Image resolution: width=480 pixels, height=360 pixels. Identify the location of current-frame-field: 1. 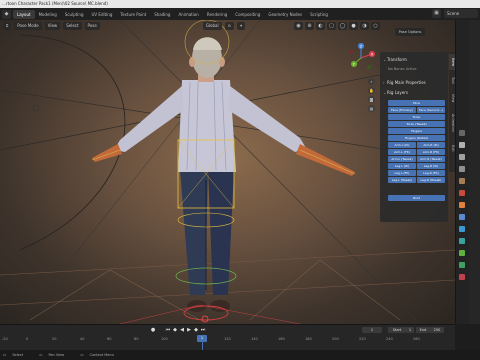
(372, 330).